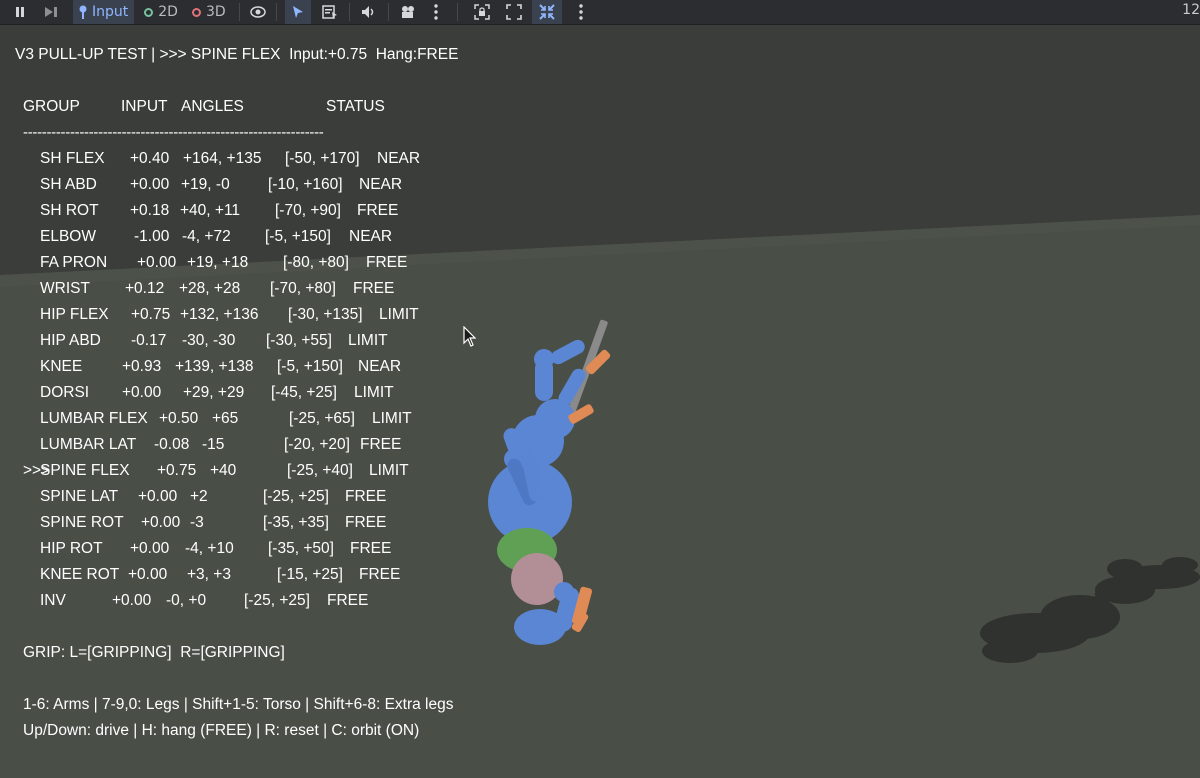 The image size is (1200, 778). I want to click on mode-2d-radio-icon, so click(149, 12).